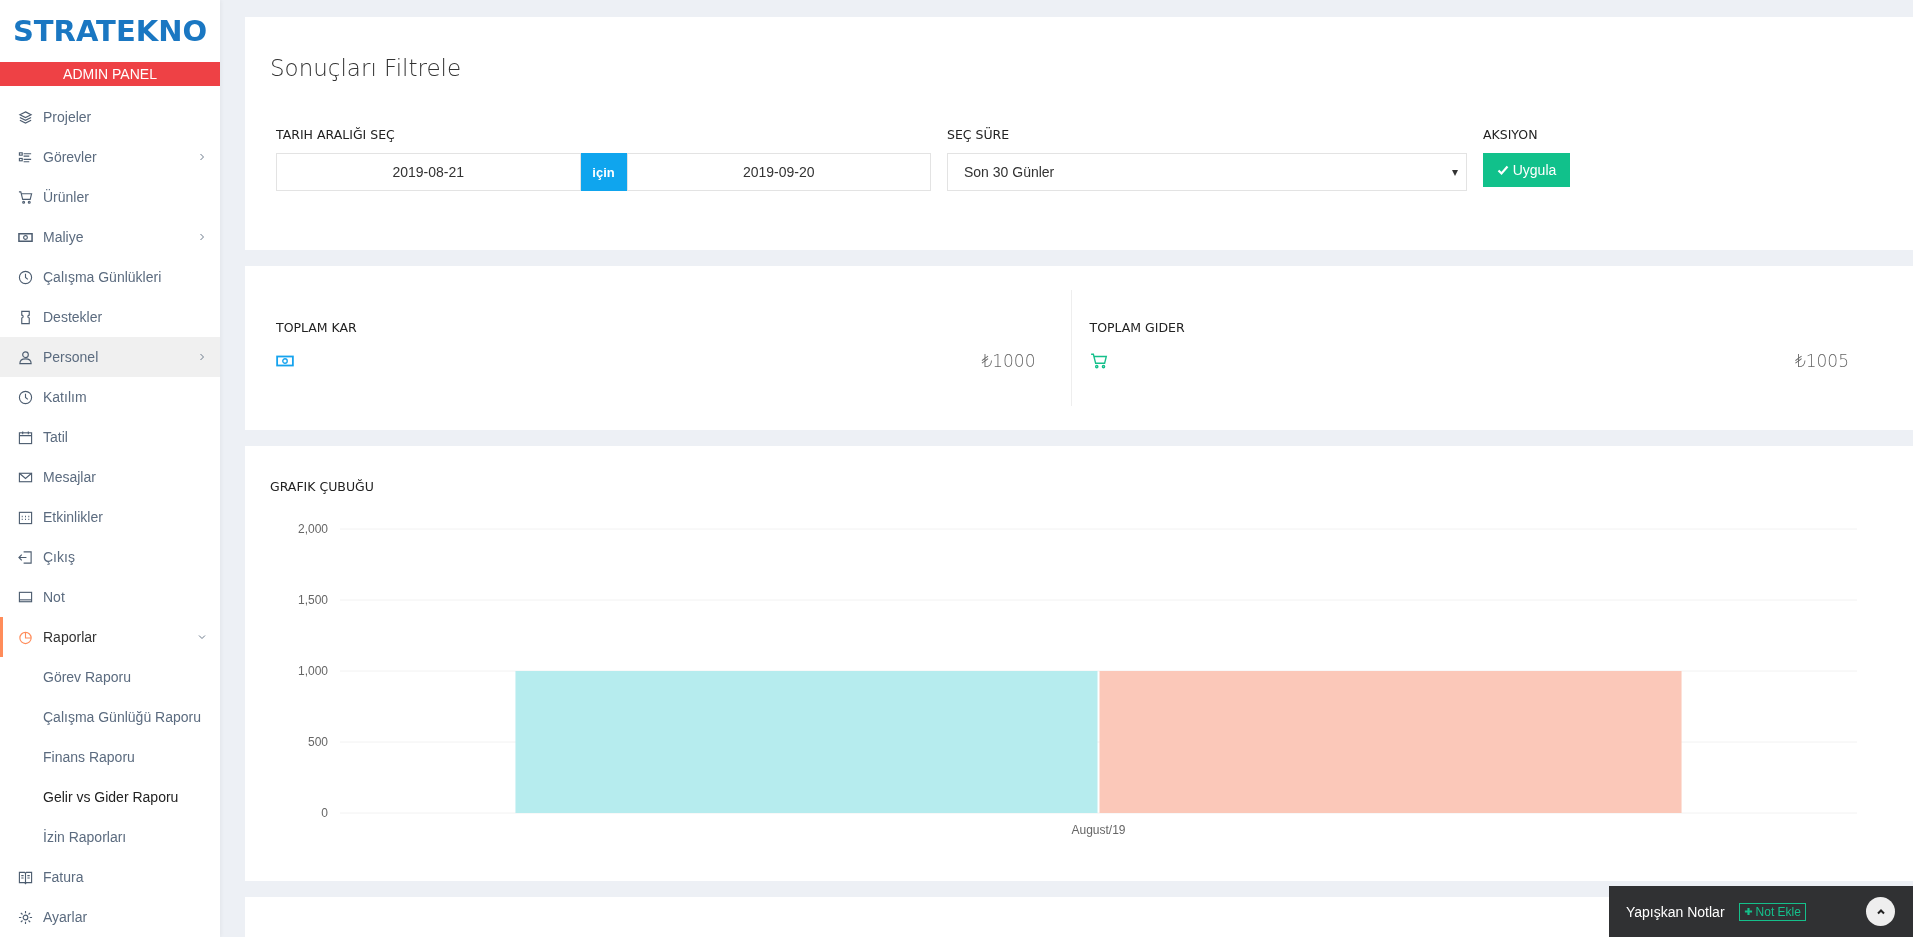  I want to click on period-label: SEÇ SÜRE, so click(979, 135).